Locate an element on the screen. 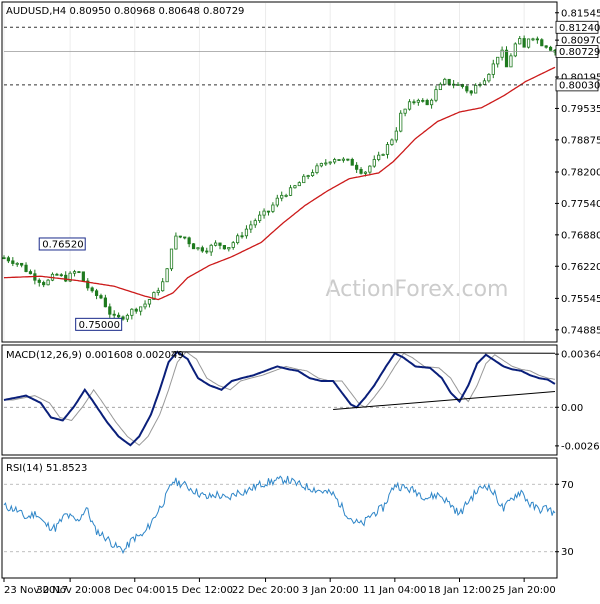 This screenshot has width=600, height=604. annotation-label-0: 0.76520 is located at coordinates (62, 244).